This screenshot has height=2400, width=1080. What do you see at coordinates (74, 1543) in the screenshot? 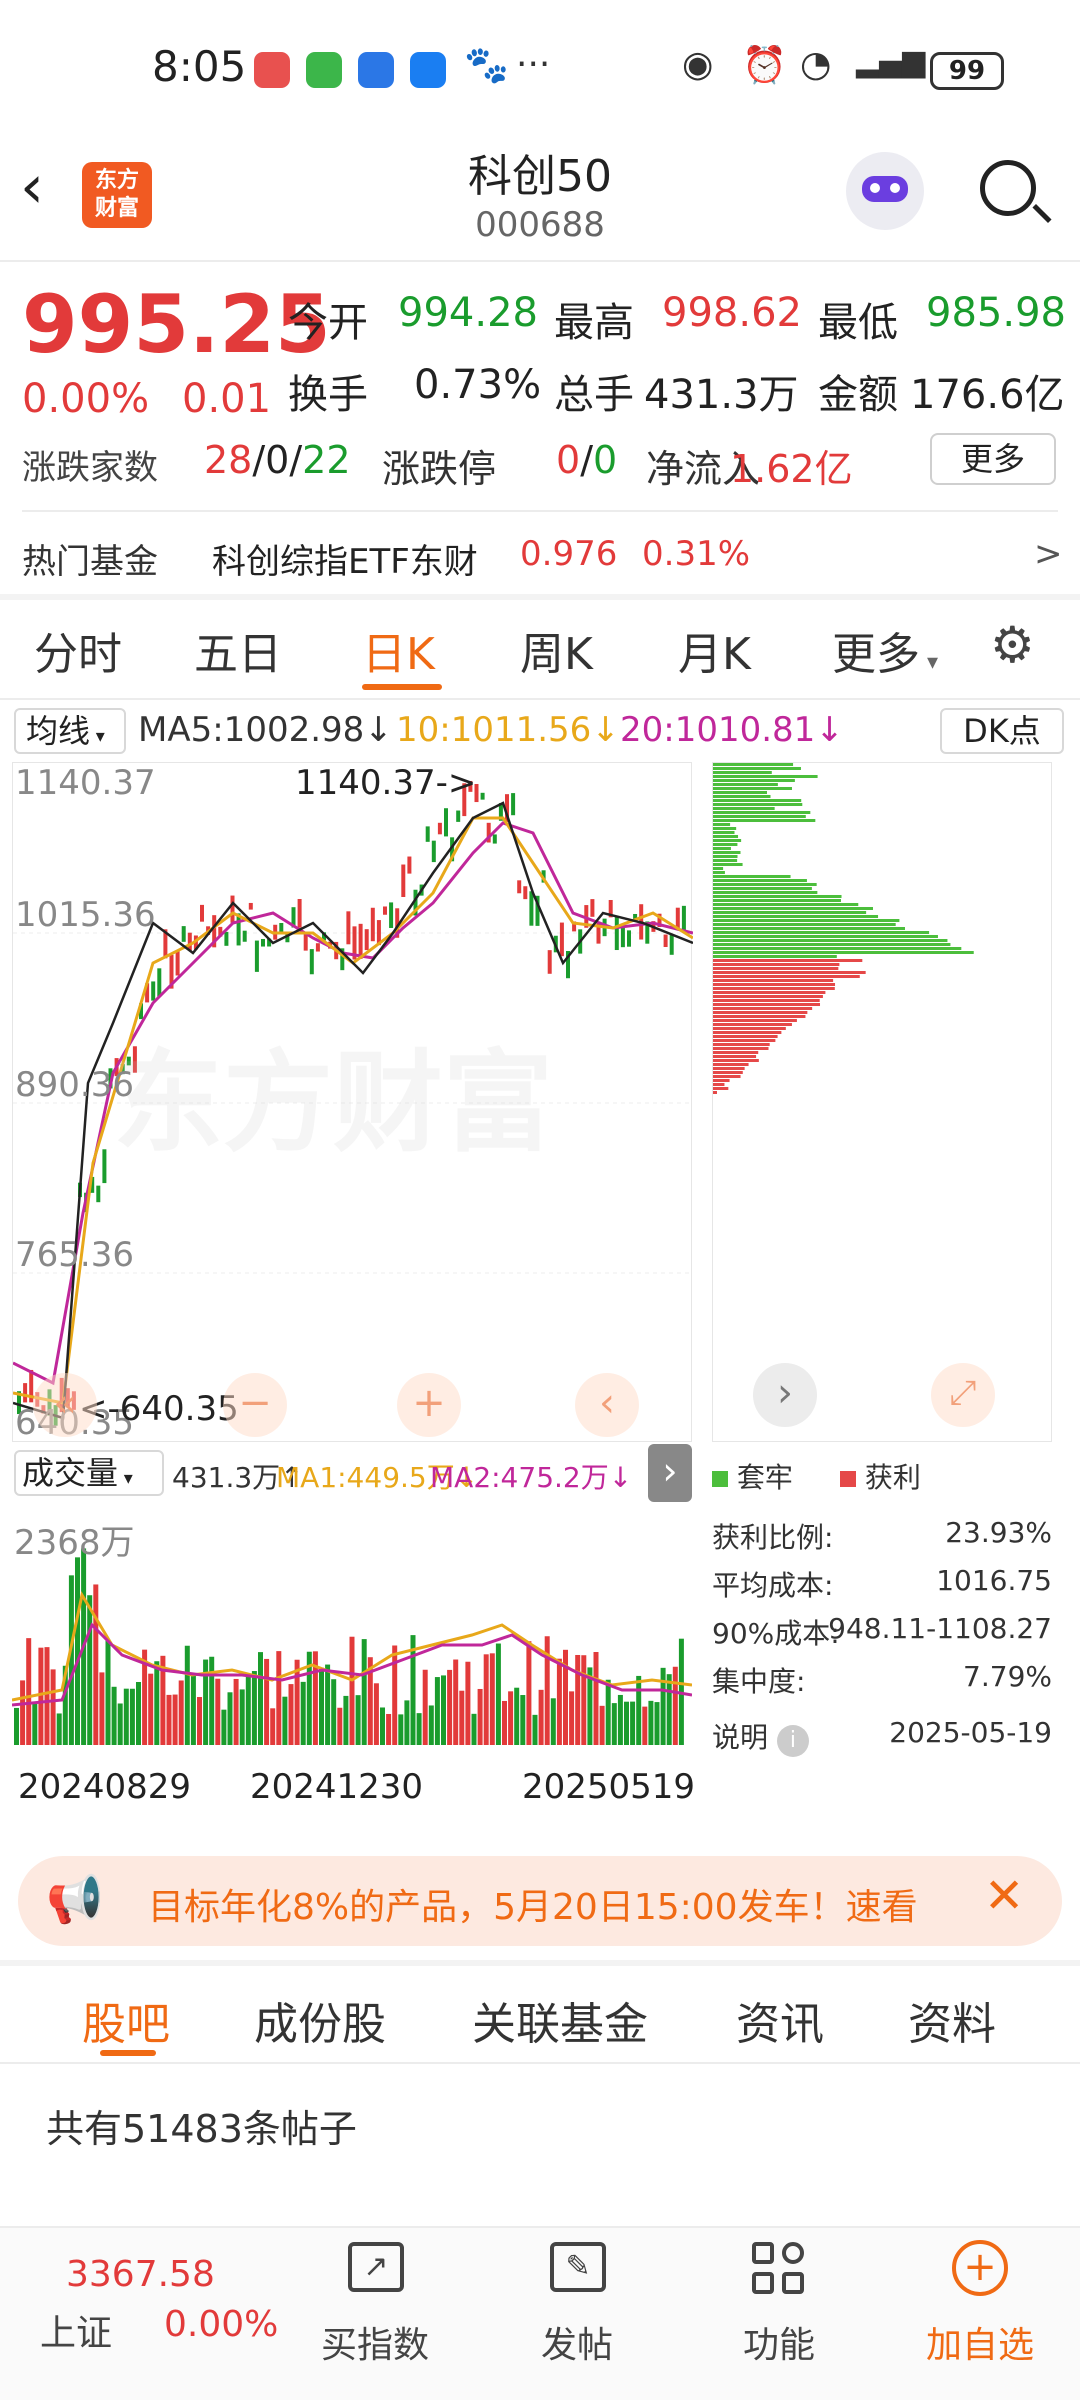
I see `volume-max-label: 2368万` at bounding box center [74, 1543].